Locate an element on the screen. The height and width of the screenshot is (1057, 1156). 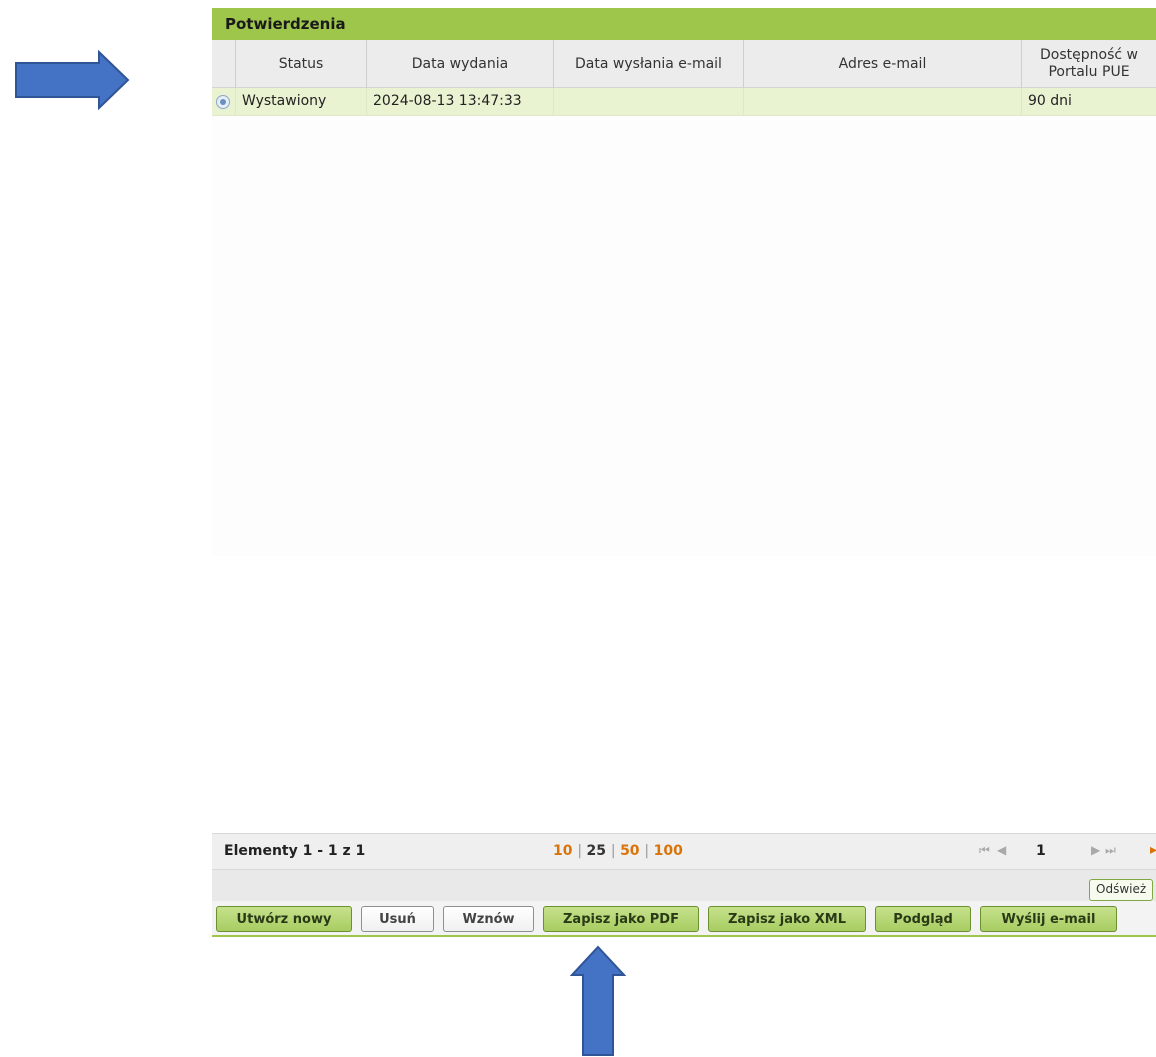
cell-data-wyslania is located at coordinates (649, 102).